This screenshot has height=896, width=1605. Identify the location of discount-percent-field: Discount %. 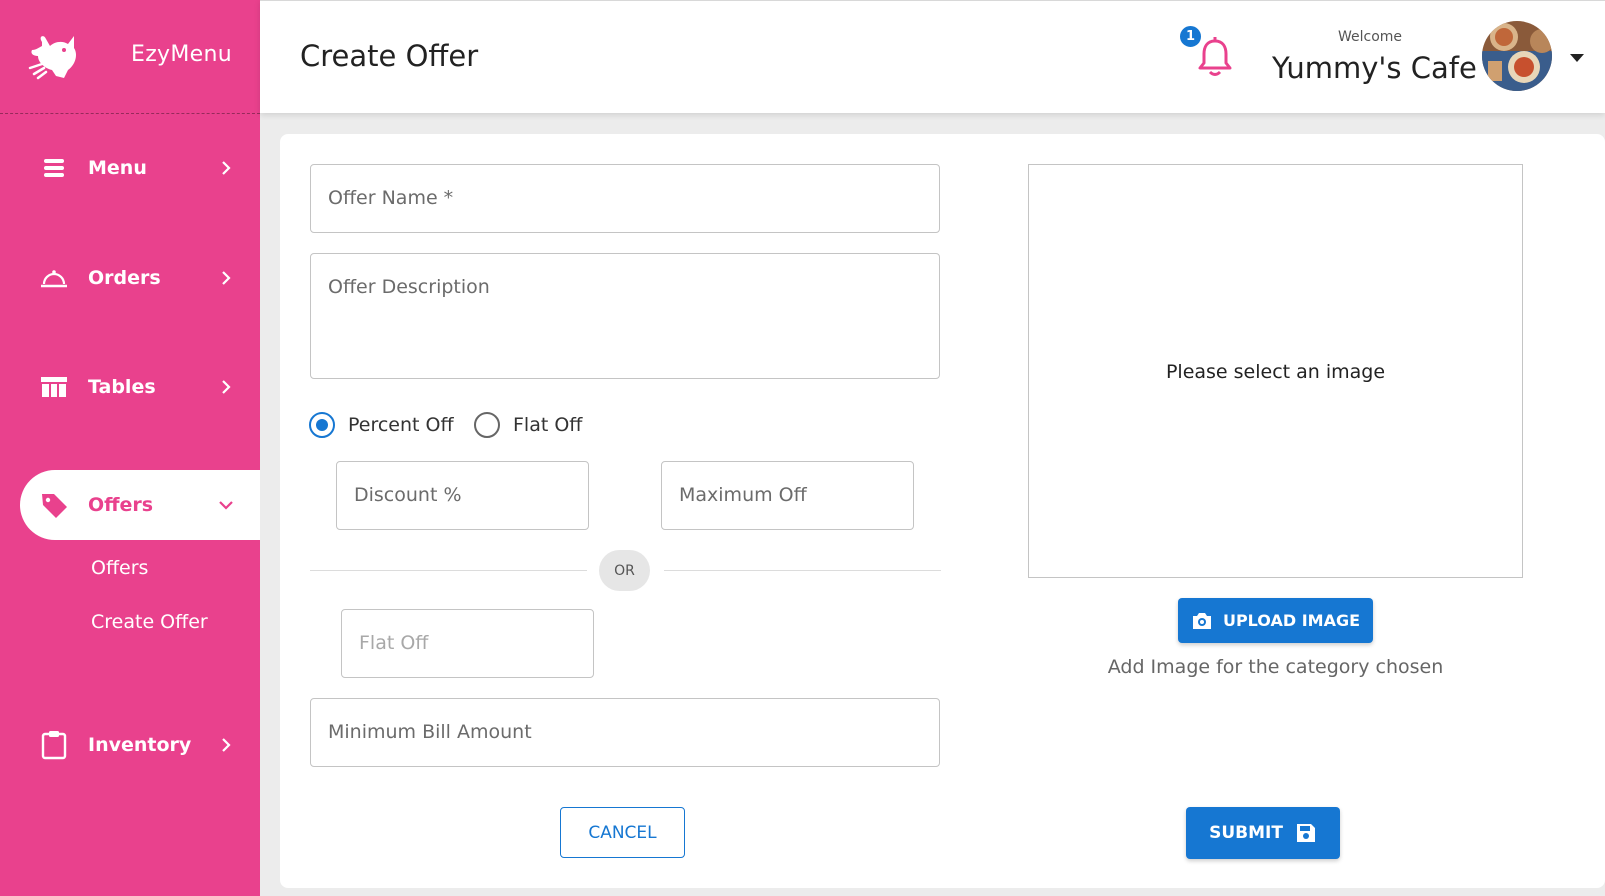
(462, 495).